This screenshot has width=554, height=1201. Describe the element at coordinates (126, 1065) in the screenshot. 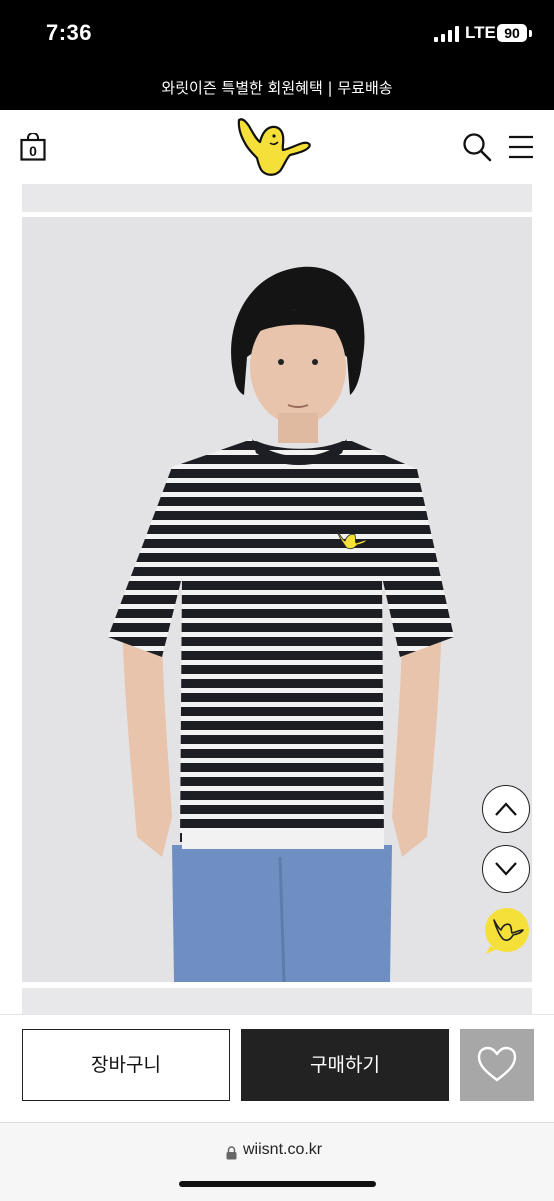

I see `add-to-cart-button: 장바구니` at that location.